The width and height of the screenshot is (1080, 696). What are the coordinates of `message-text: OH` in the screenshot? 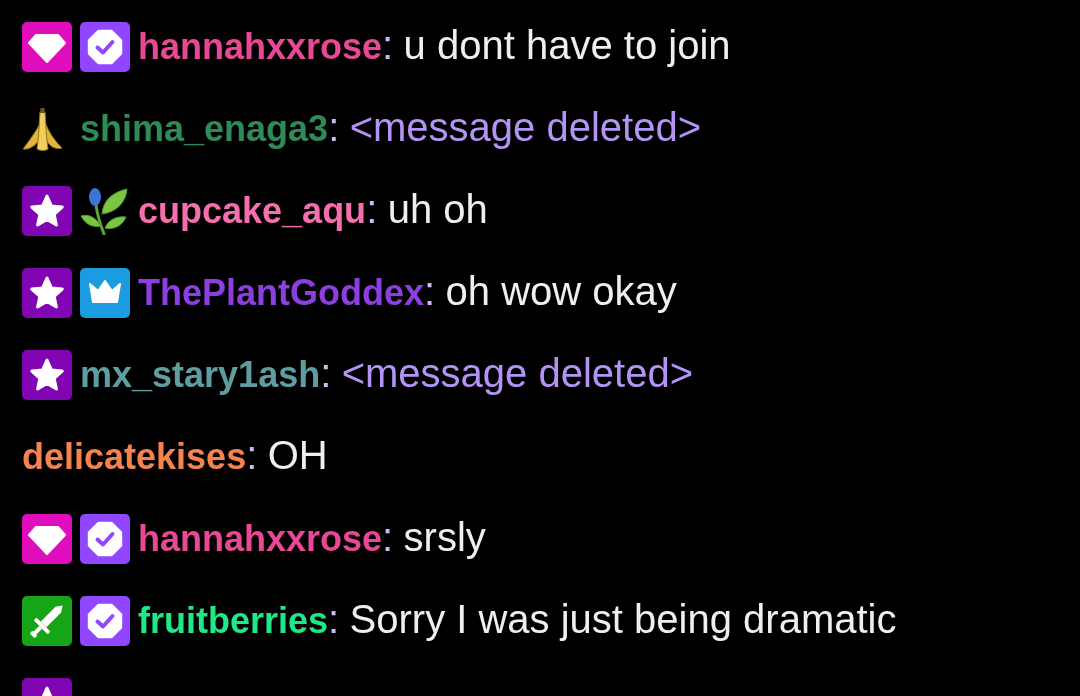 It's located at (297, 454).